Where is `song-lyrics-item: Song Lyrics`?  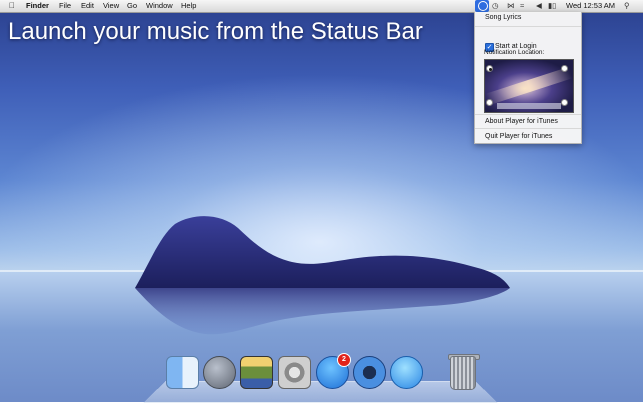
song-lyrics-item: Song Lyrics is located at coordinates (503, 17).